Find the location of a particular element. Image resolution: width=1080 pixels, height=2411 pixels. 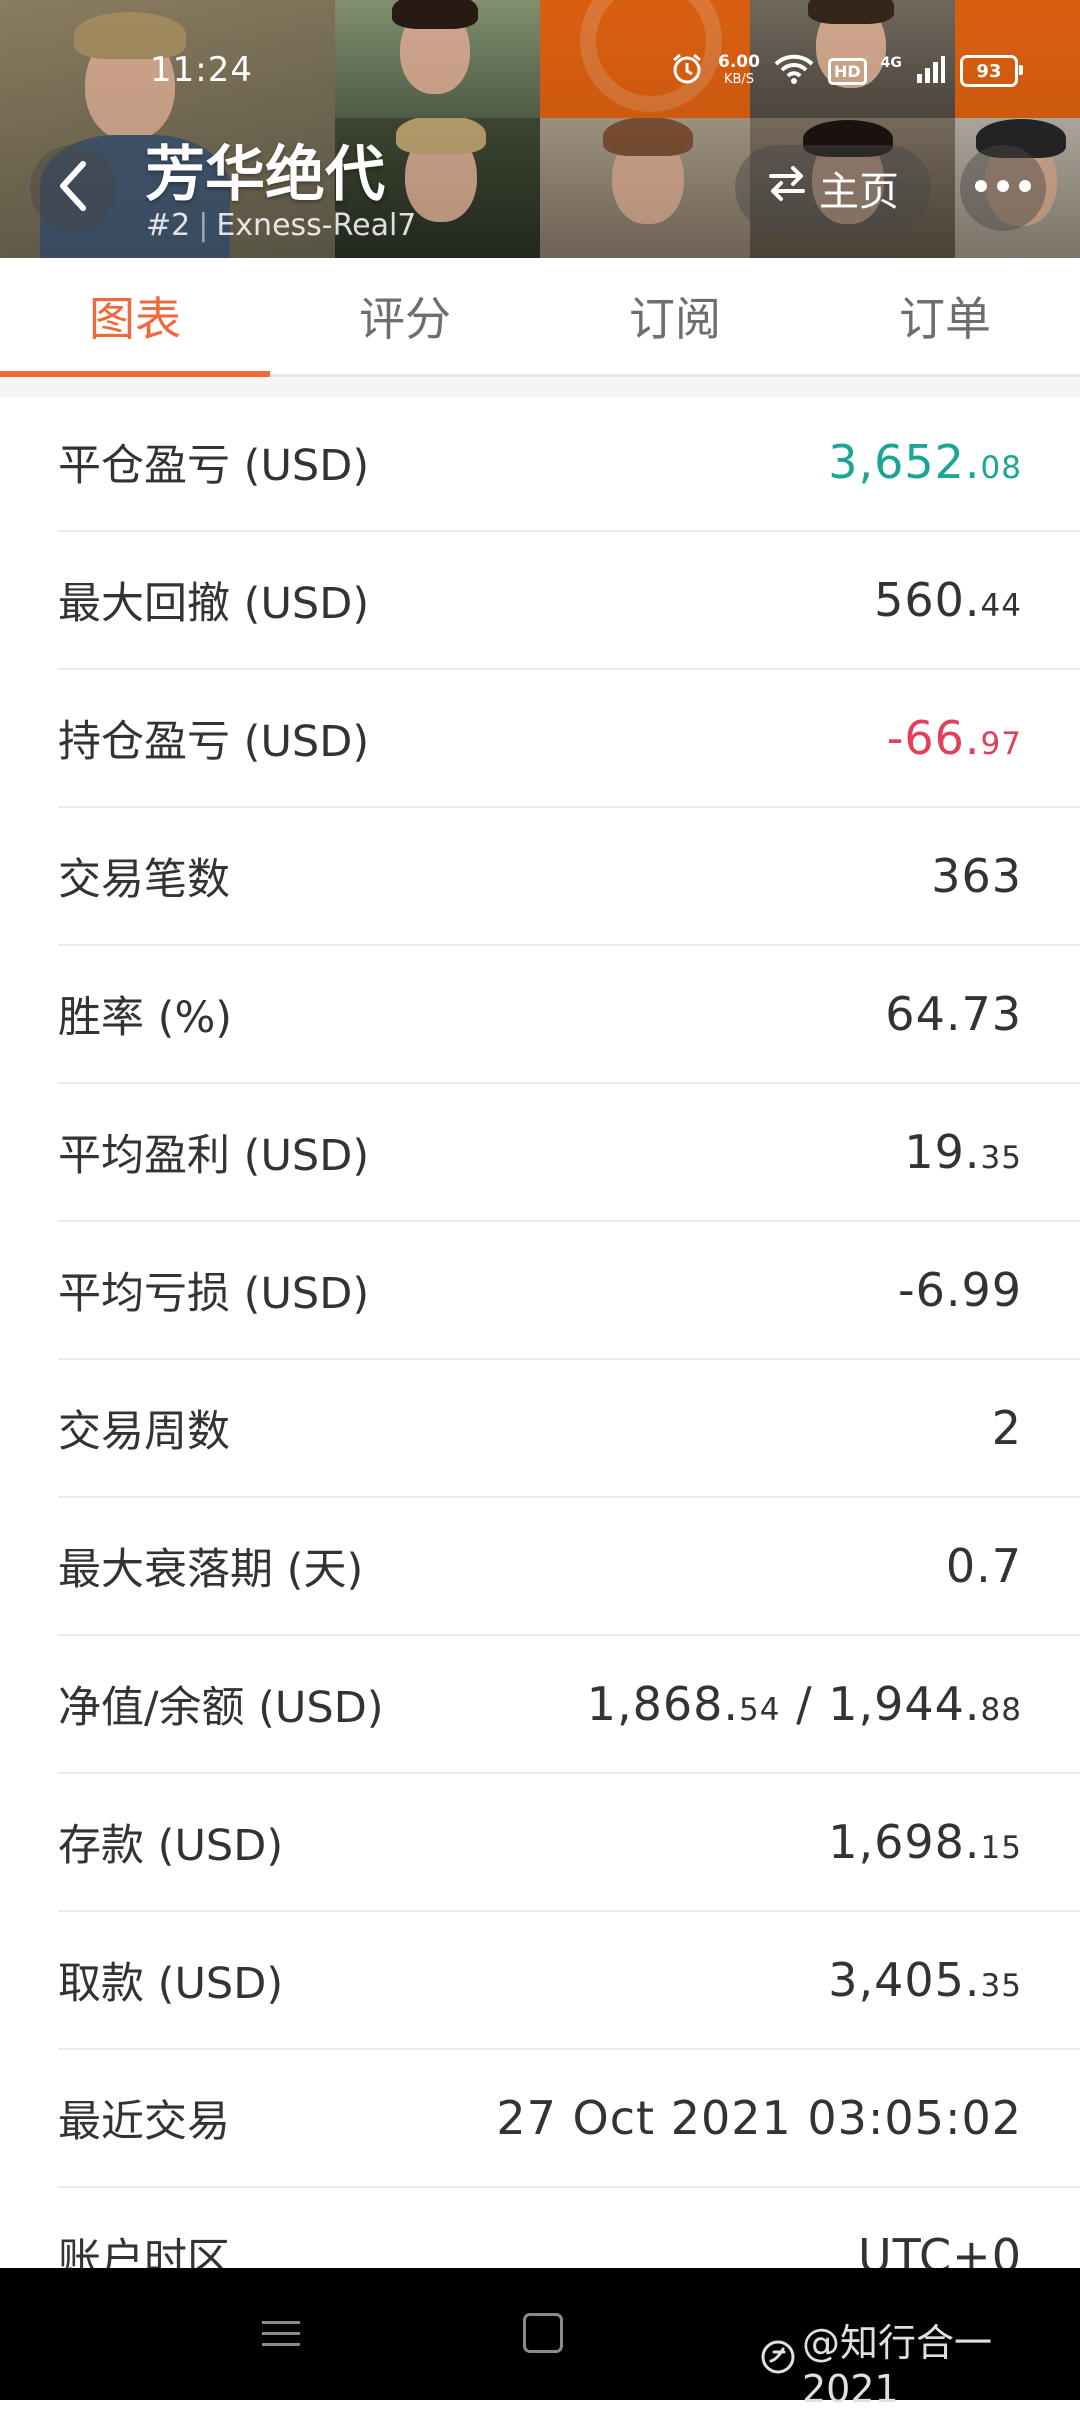

more-button is located at coordinates (1003, 188).